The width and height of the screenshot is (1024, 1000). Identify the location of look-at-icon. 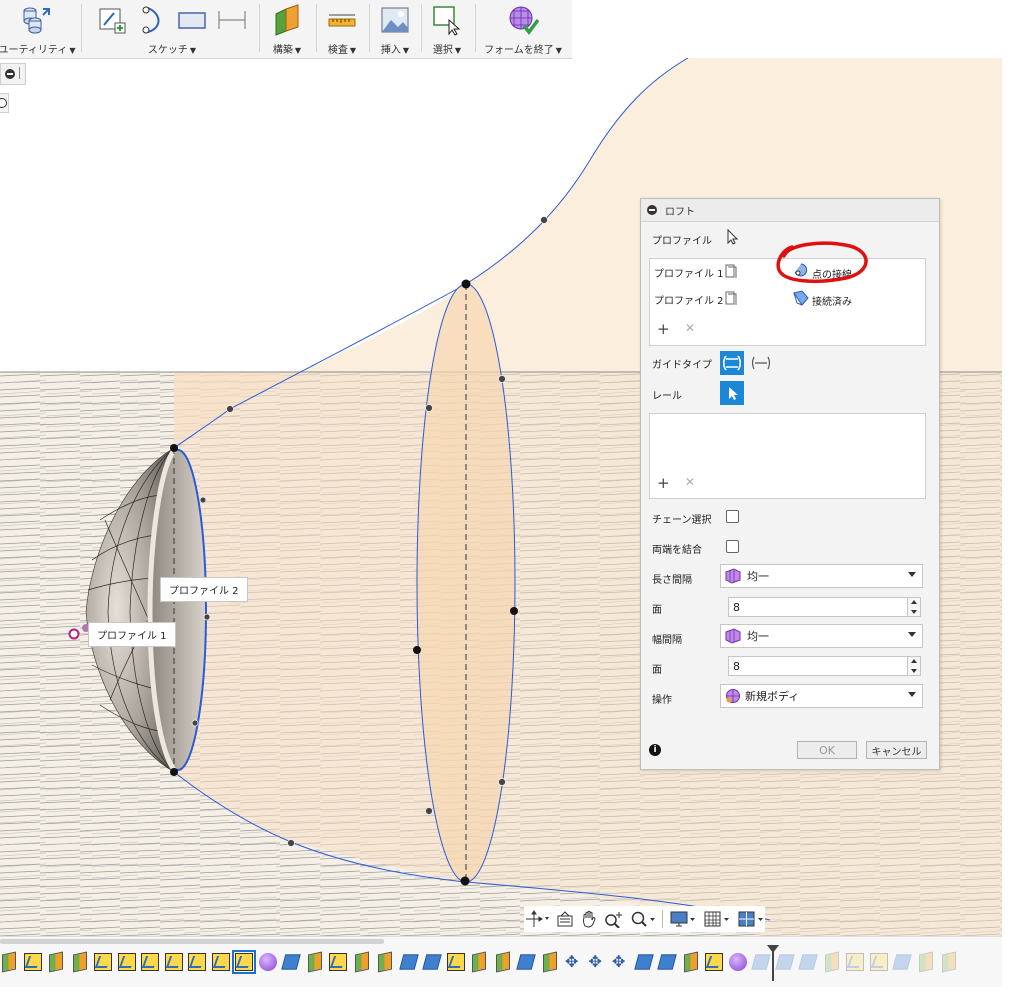
(565, 919).